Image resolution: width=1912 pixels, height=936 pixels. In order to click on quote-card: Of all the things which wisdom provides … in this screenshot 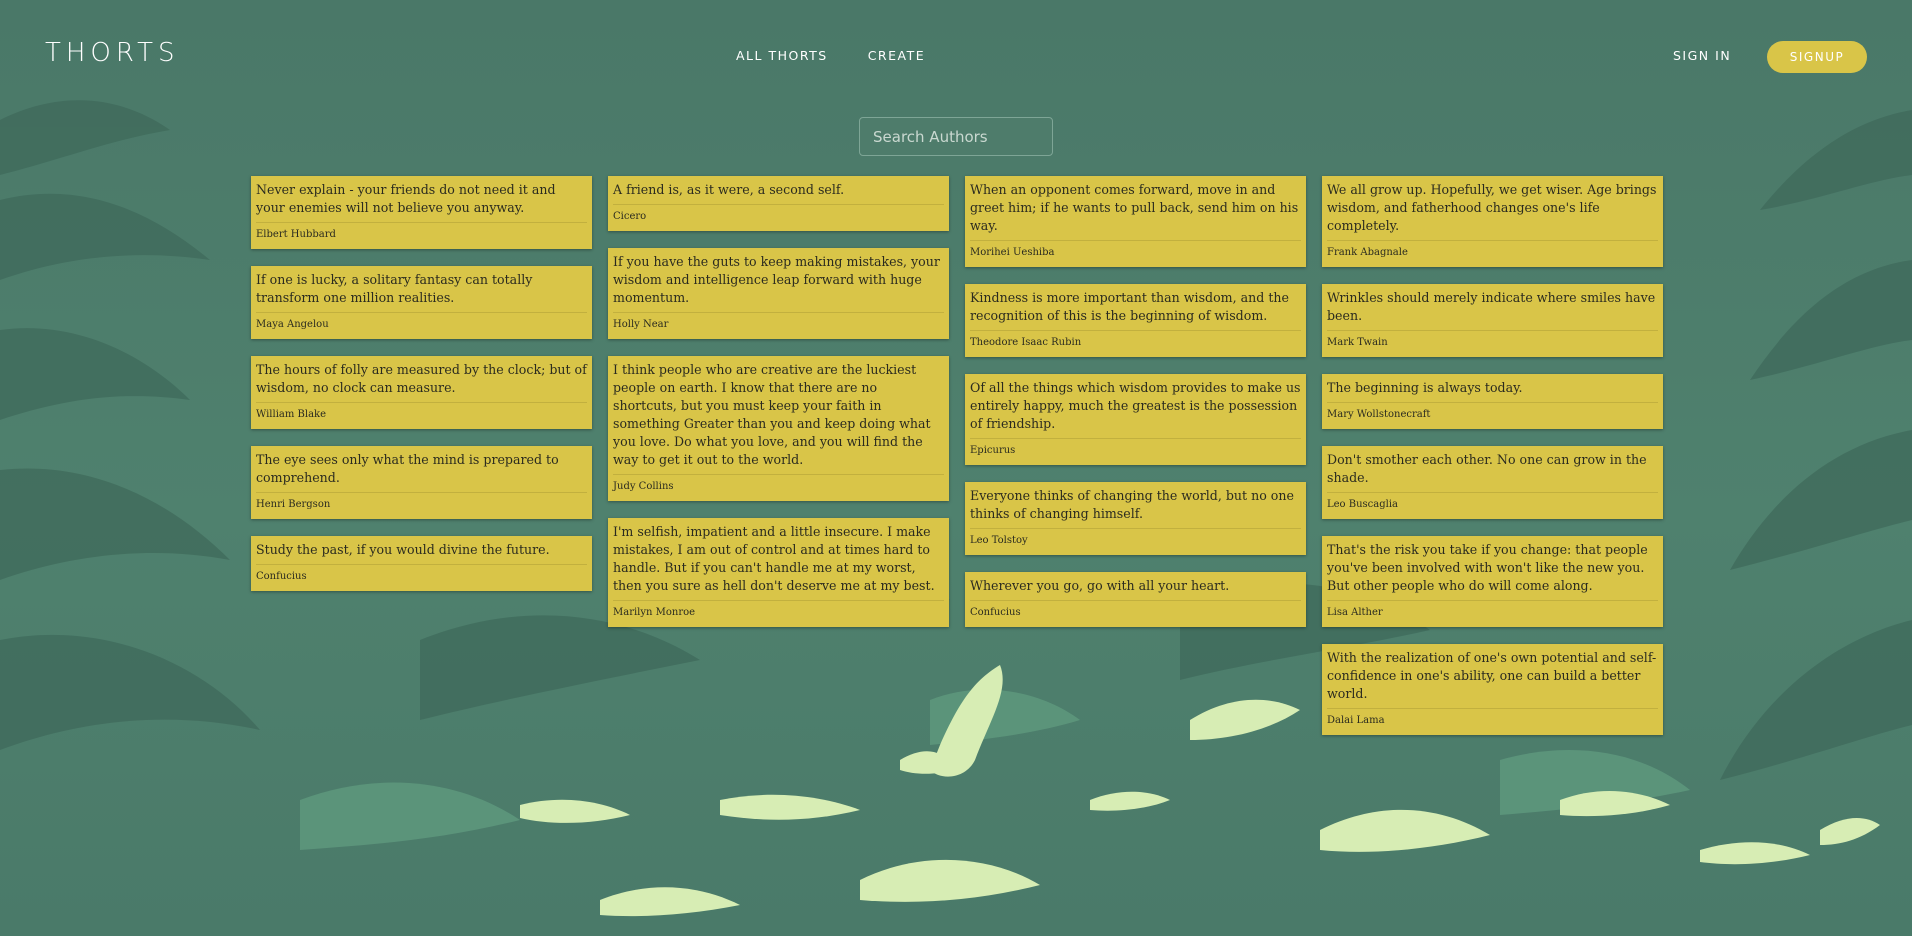, I will do `click(1135, 419)`.